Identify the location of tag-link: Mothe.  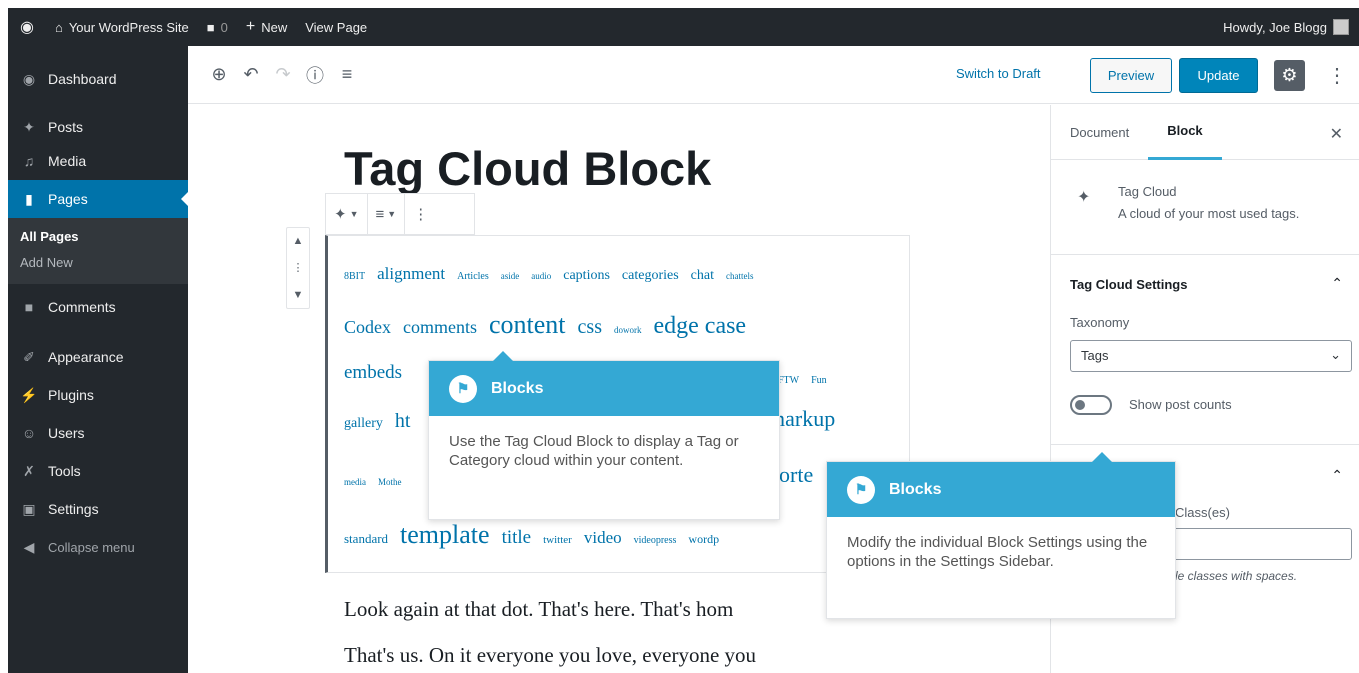
(390, 482).